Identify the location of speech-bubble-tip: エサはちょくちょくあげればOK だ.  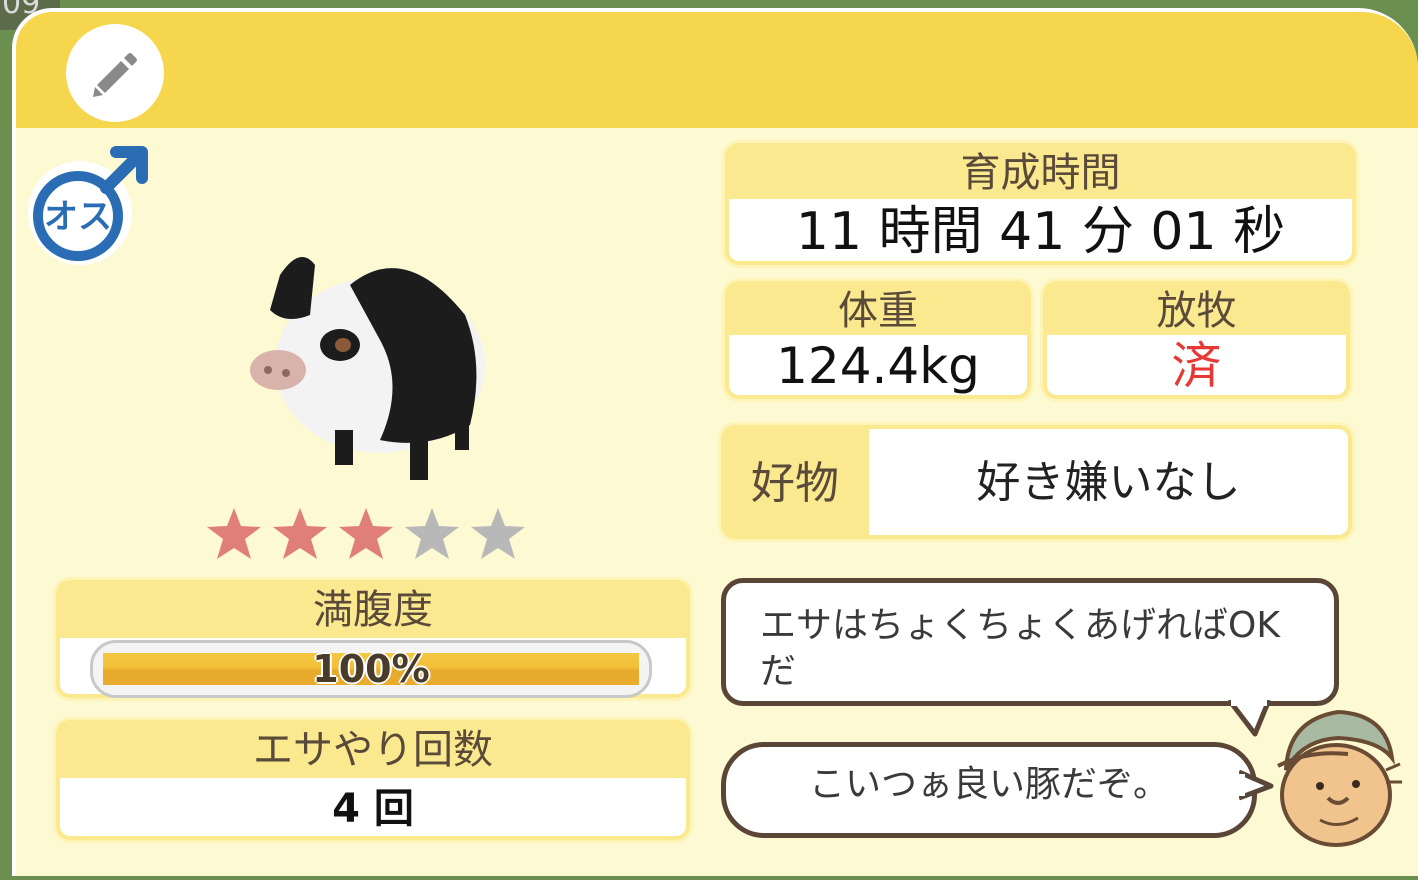
(1030, 642).